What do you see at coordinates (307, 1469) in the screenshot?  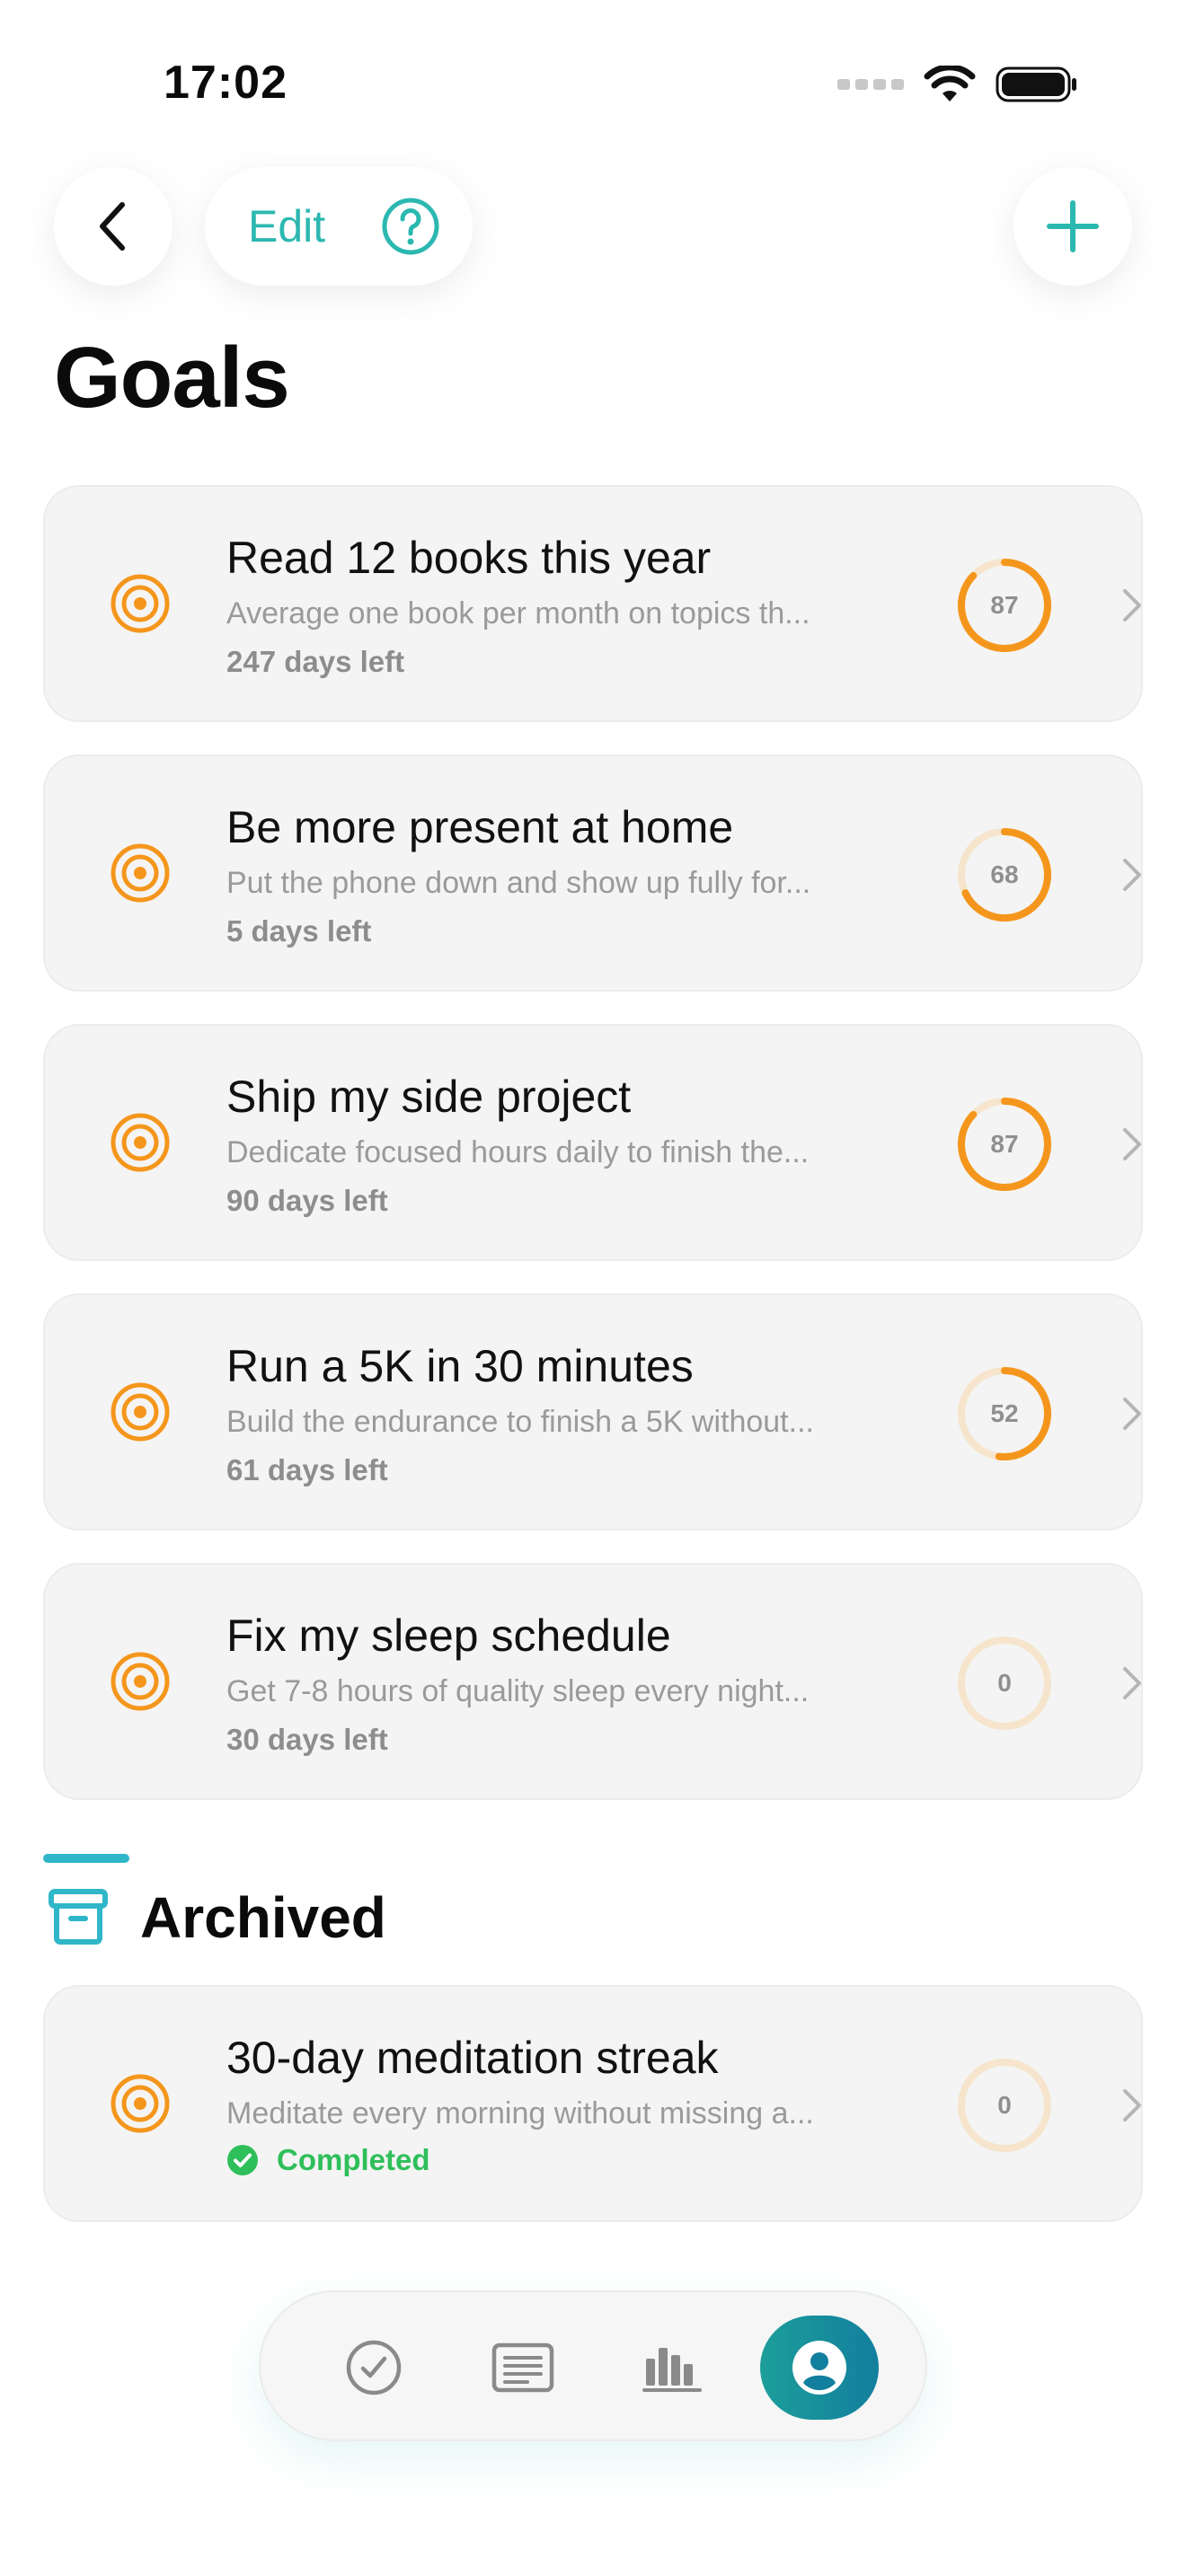 I see `goal-days-left: 61 days left` at bounding box center [307, 1469].